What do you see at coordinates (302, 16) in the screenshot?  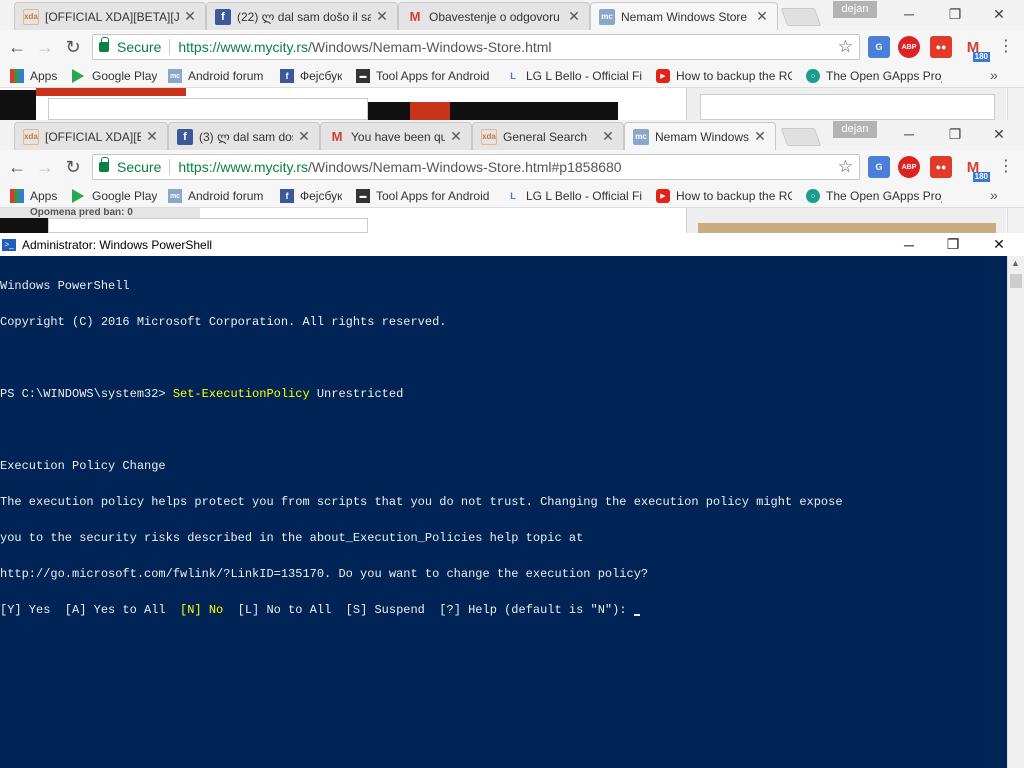 I see `tab-facebook: f (22) ლ dal sam došo il sa ✕` at bounding box center [302, 16].